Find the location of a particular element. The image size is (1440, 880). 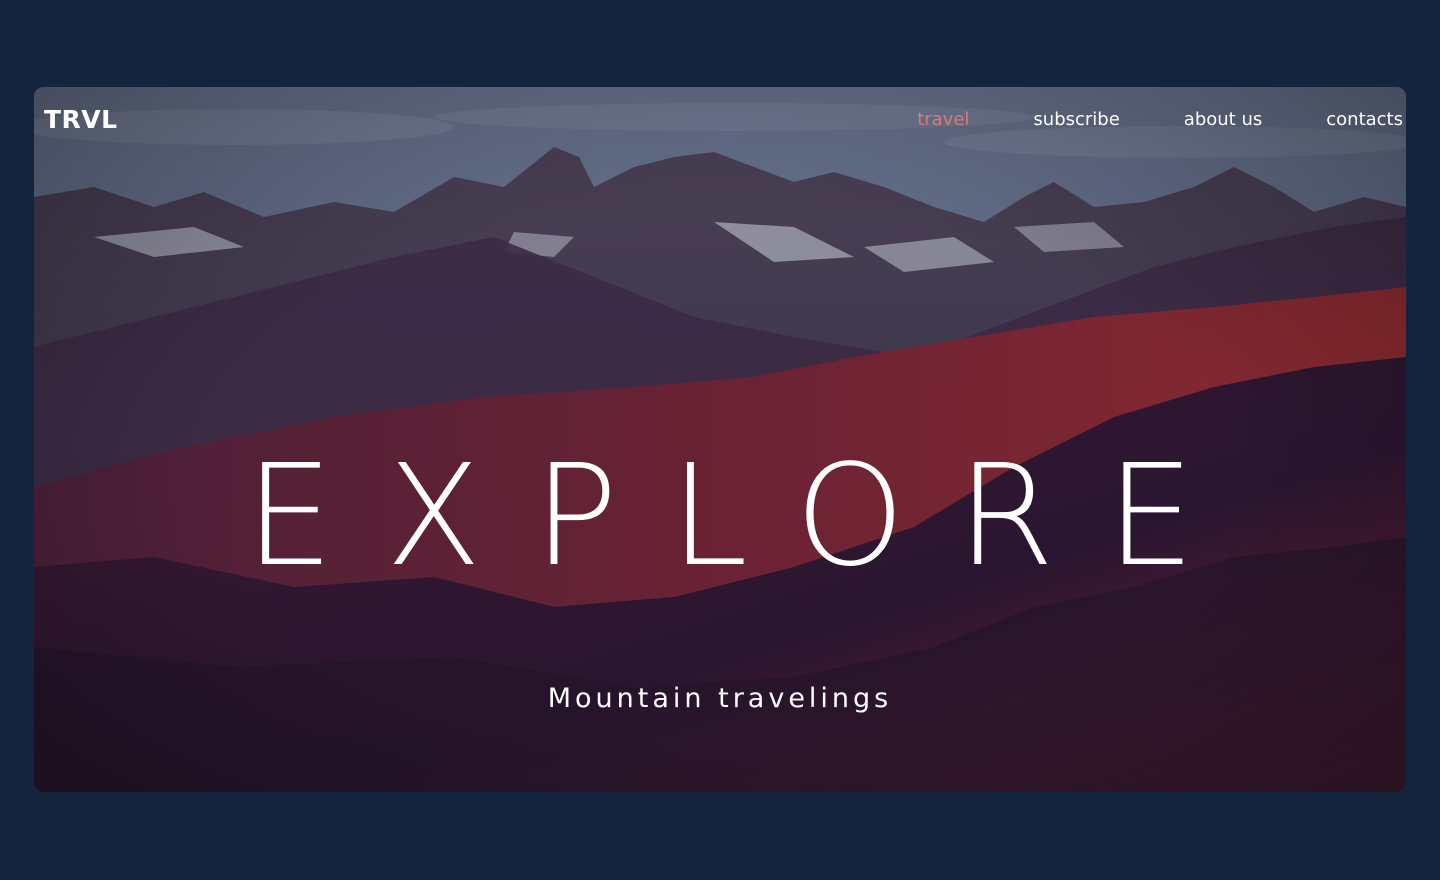

hero-headline: EXPLORE is located at coordinates (746, 516).